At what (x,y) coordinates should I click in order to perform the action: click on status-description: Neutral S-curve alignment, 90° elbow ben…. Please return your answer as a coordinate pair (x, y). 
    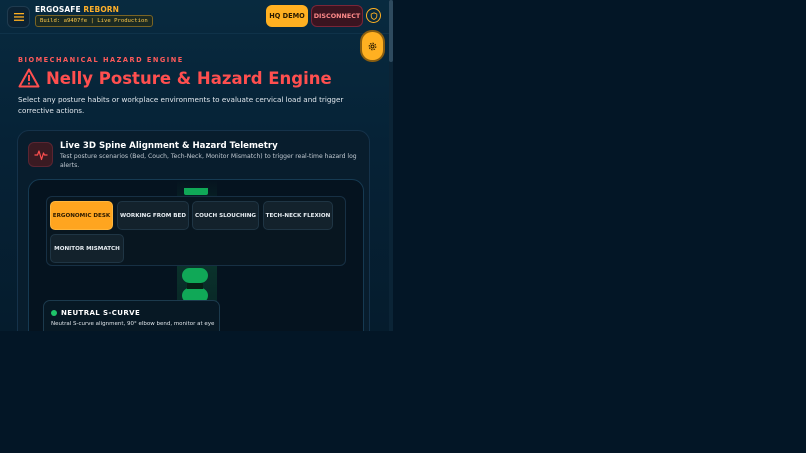
    Looking at the image, I should click on (133, 324).